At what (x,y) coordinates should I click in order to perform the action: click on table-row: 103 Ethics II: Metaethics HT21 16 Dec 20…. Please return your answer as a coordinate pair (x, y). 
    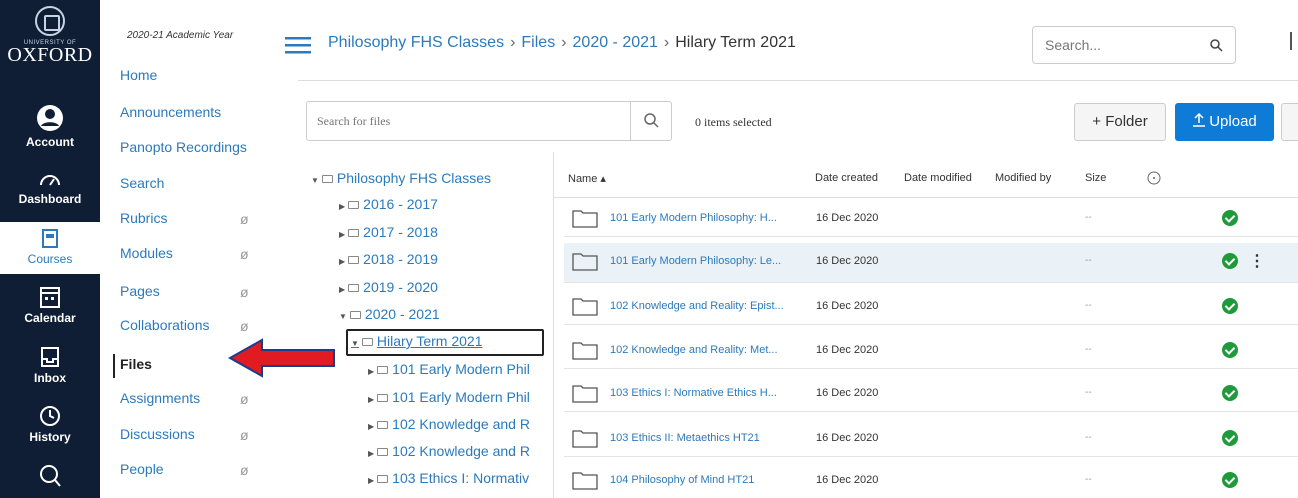
    Looking at the image, I should click on (931, 438).